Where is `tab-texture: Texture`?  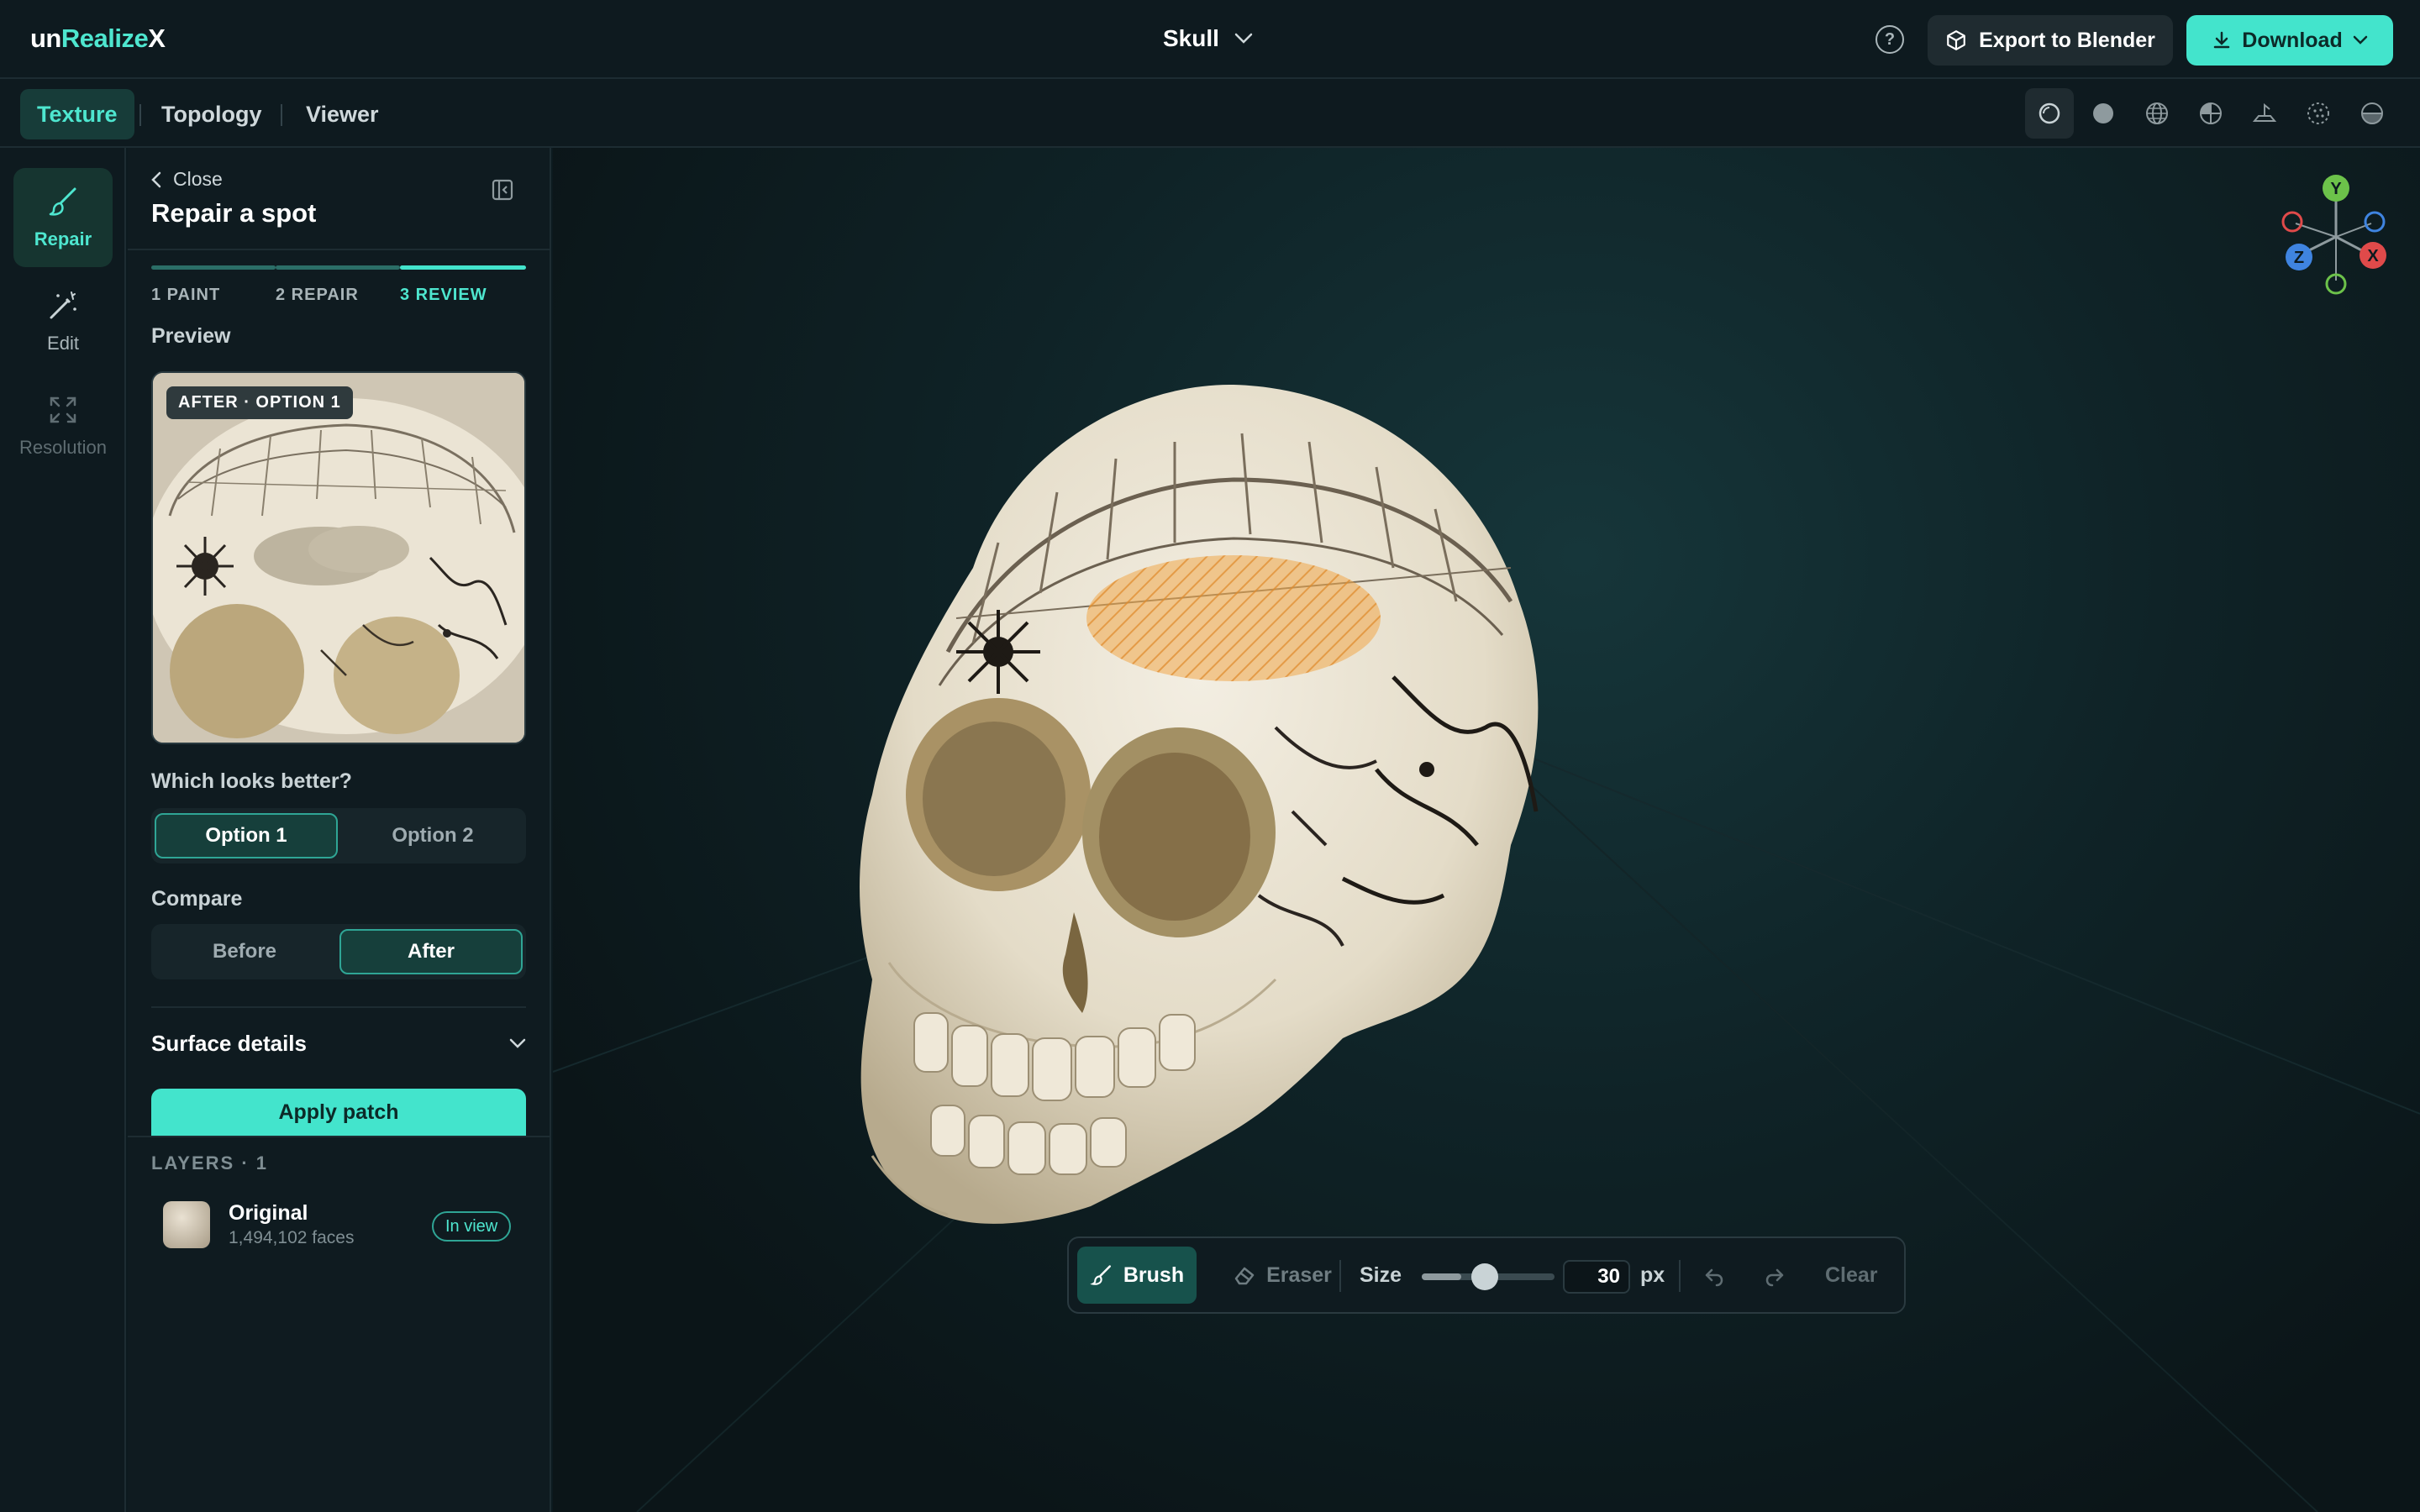 tab-texture: Texture is located at coordinates (77, 114).